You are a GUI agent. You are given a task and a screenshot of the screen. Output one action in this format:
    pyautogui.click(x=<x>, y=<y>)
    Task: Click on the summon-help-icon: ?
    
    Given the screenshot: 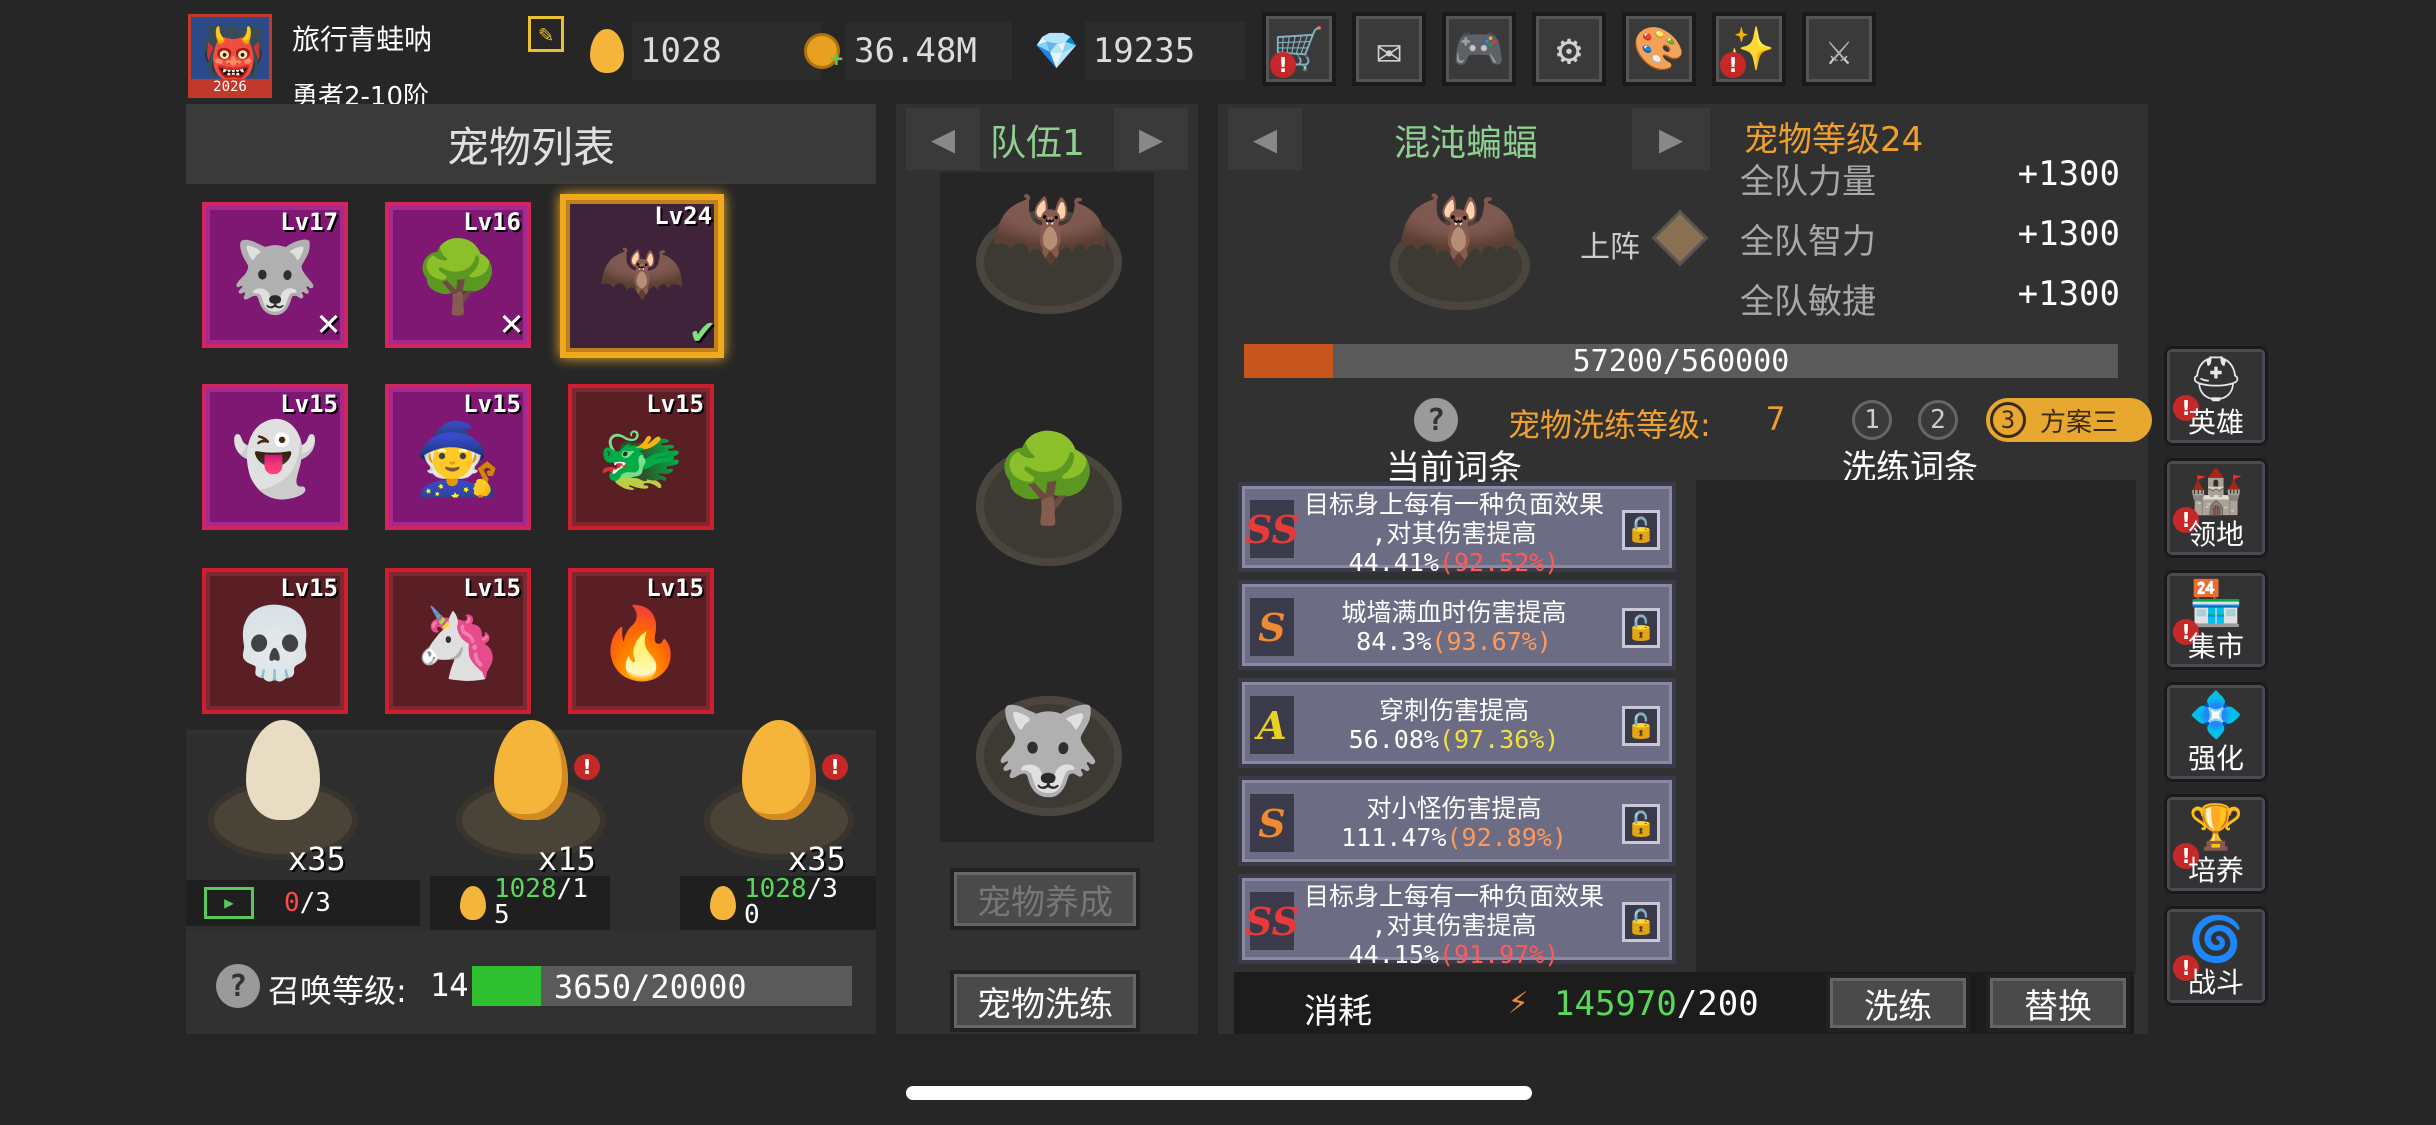 What is the action you would take?
    pyautogui.click(x=238, y=986)
    